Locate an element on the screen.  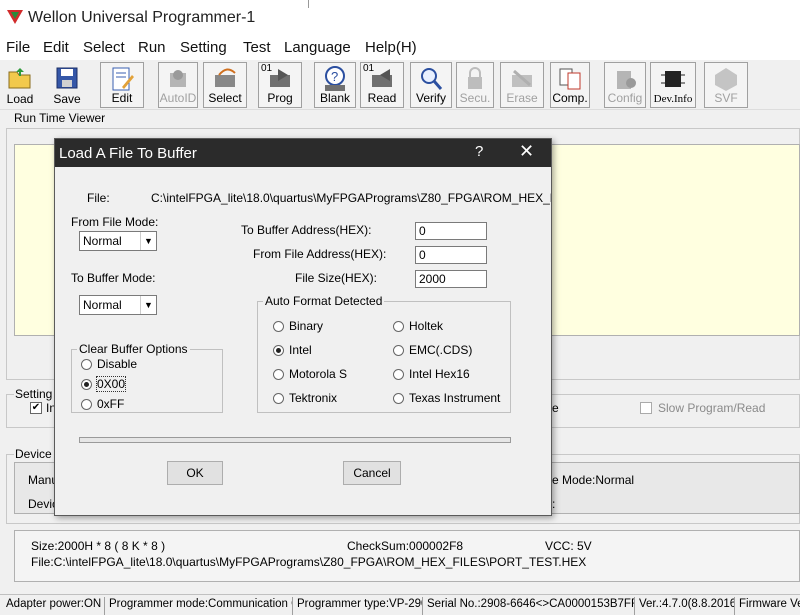
device-mode-value: e Mode:Normal is located at coordinates (593, 480).